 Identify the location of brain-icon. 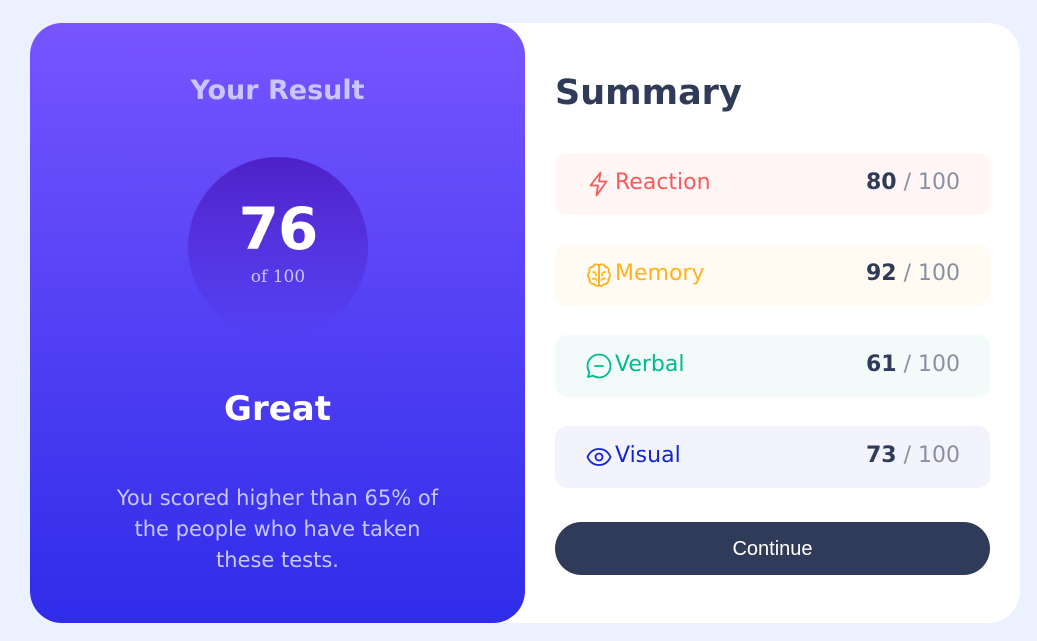
(599, 275).